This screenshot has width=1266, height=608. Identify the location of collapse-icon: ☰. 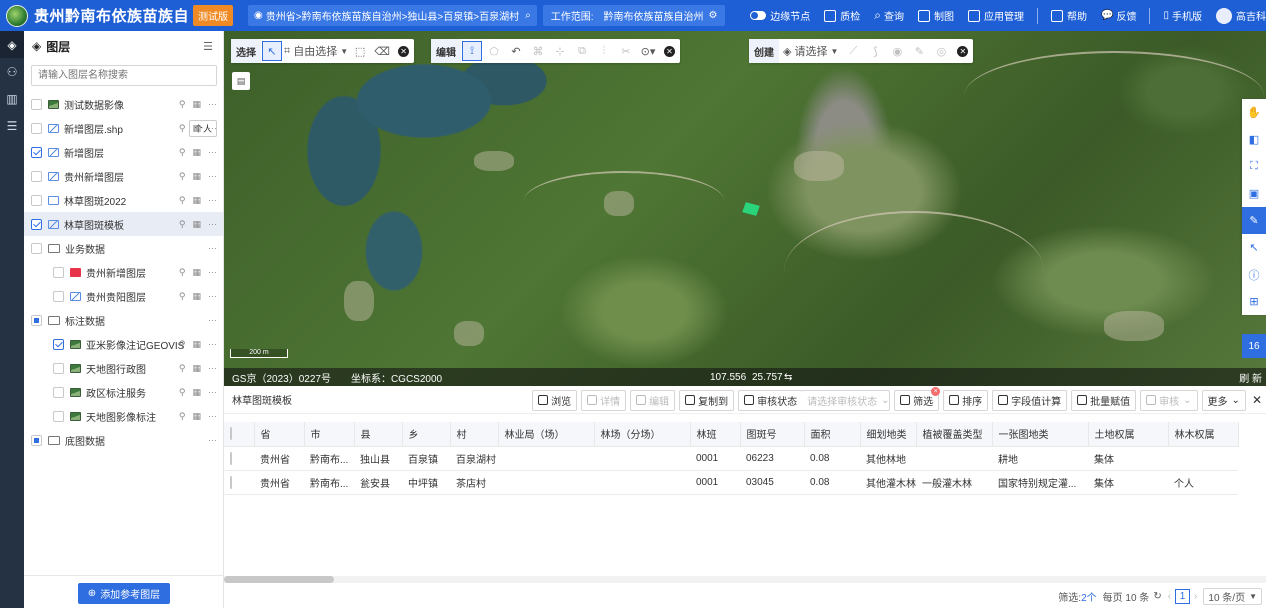
(208, 46).